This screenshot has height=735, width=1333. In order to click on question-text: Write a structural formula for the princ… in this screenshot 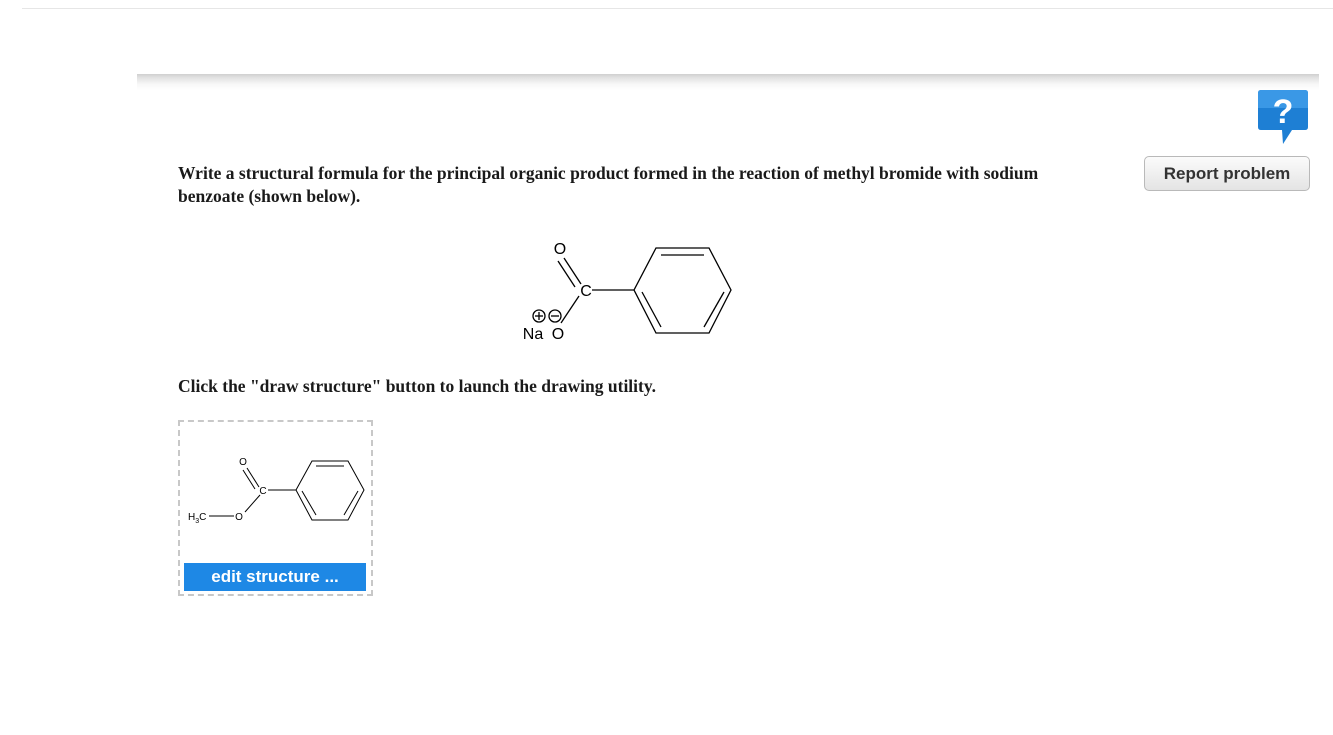, I will do `click(608, 184)`.